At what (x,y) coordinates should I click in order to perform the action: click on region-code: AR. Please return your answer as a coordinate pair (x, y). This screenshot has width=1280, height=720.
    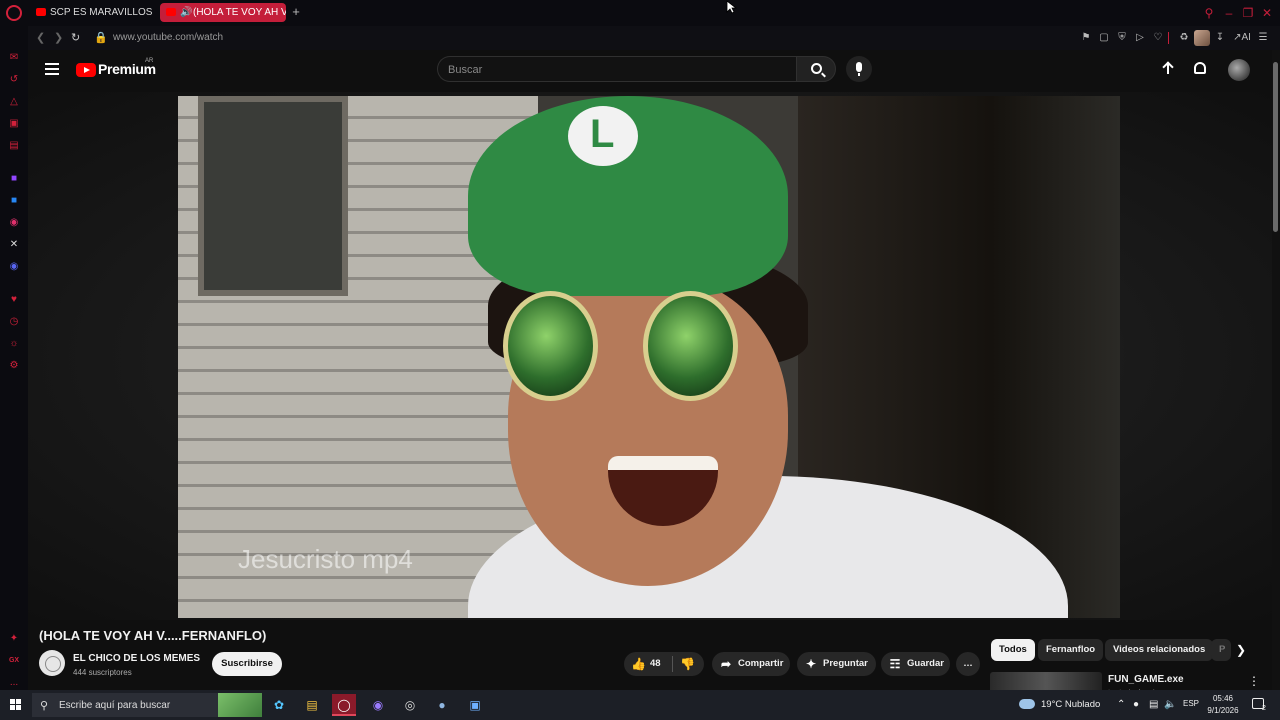
    Looking at the image, I should click on (149, 61).